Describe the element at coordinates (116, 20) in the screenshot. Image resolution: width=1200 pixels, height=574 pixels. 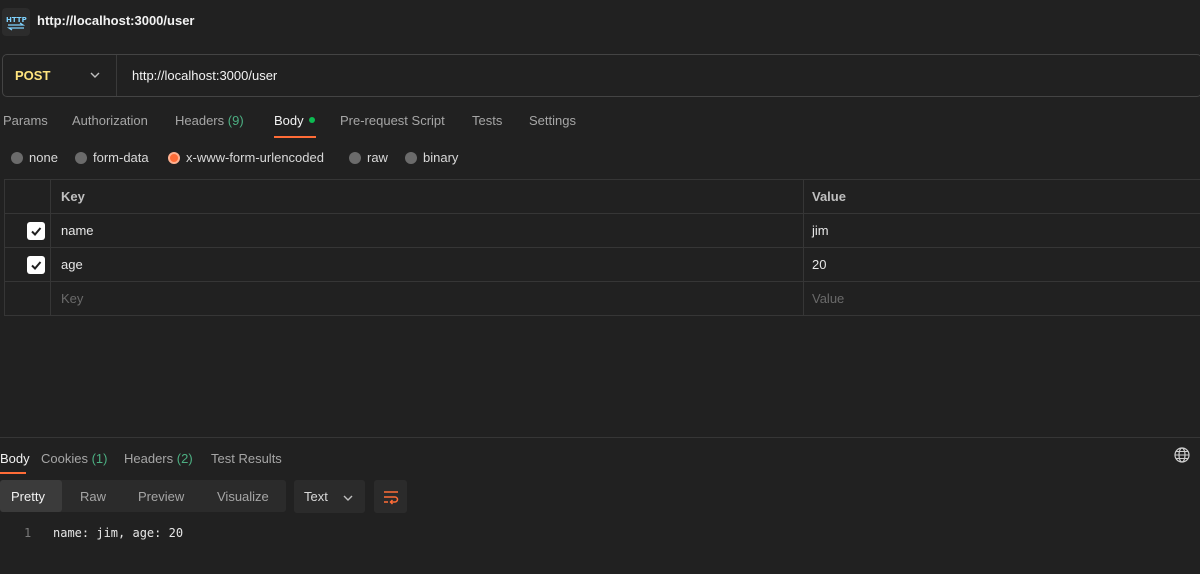
I see `request-title: http://localhost:3000/user` at that location.